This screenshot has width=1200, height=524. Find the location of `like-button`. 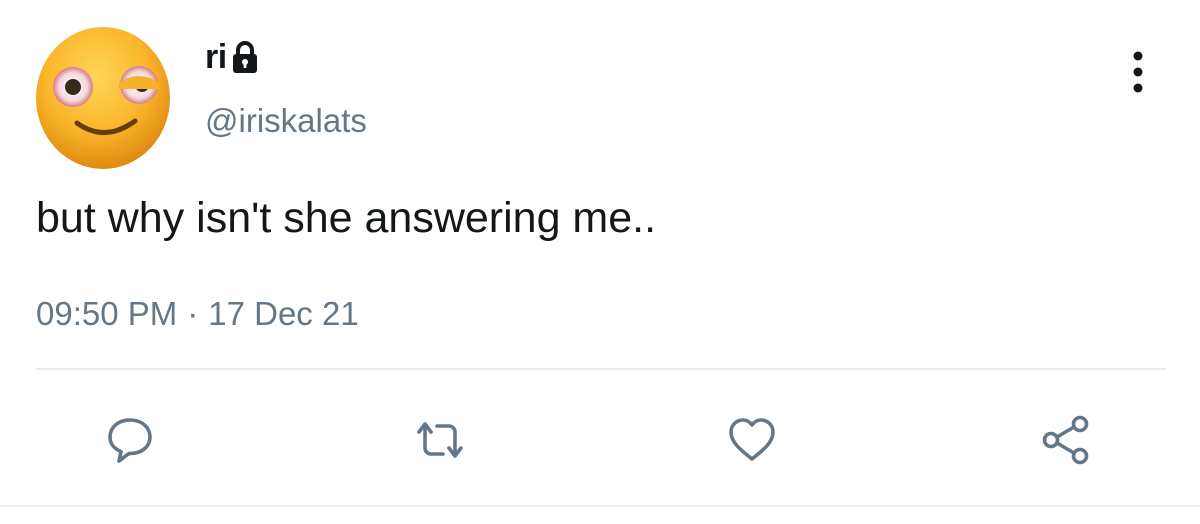

like-button is located at coordinates (752, 440).